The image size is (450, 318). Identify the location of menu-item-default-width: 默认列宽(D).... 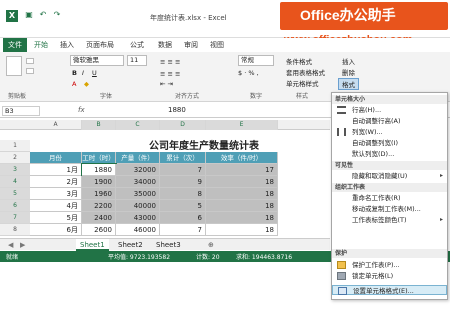
(389, 154).